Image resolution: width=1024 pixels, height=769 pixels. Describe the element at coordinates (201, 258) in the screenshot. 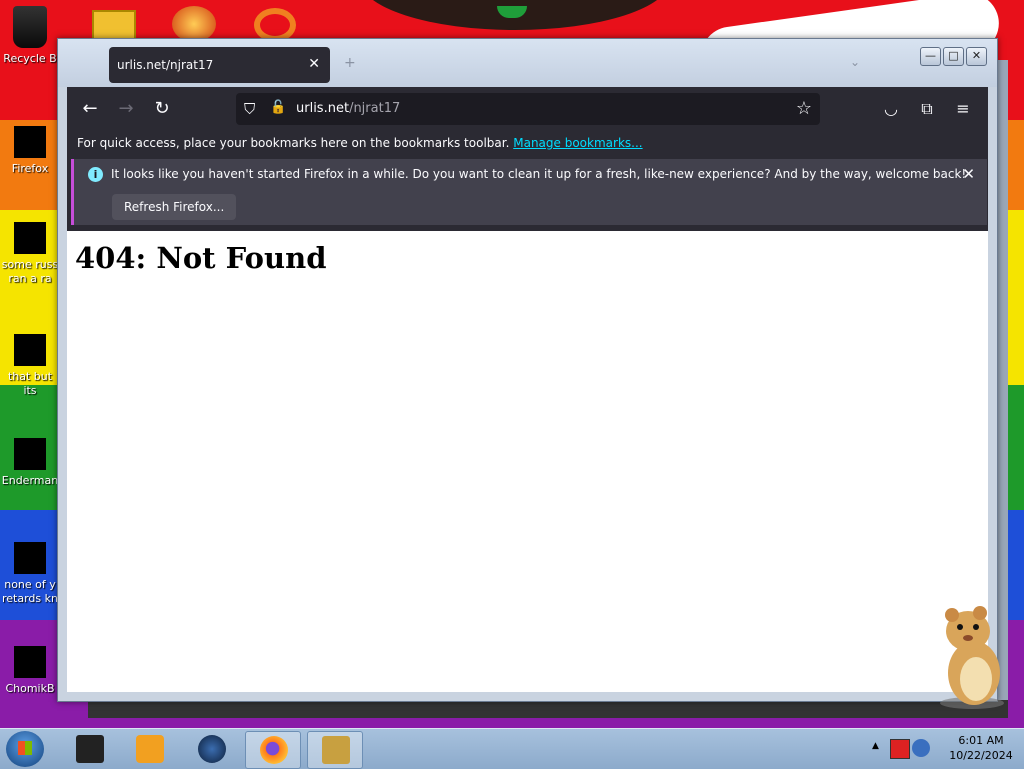

I see `page-heading: 404: Not Found` at that location.